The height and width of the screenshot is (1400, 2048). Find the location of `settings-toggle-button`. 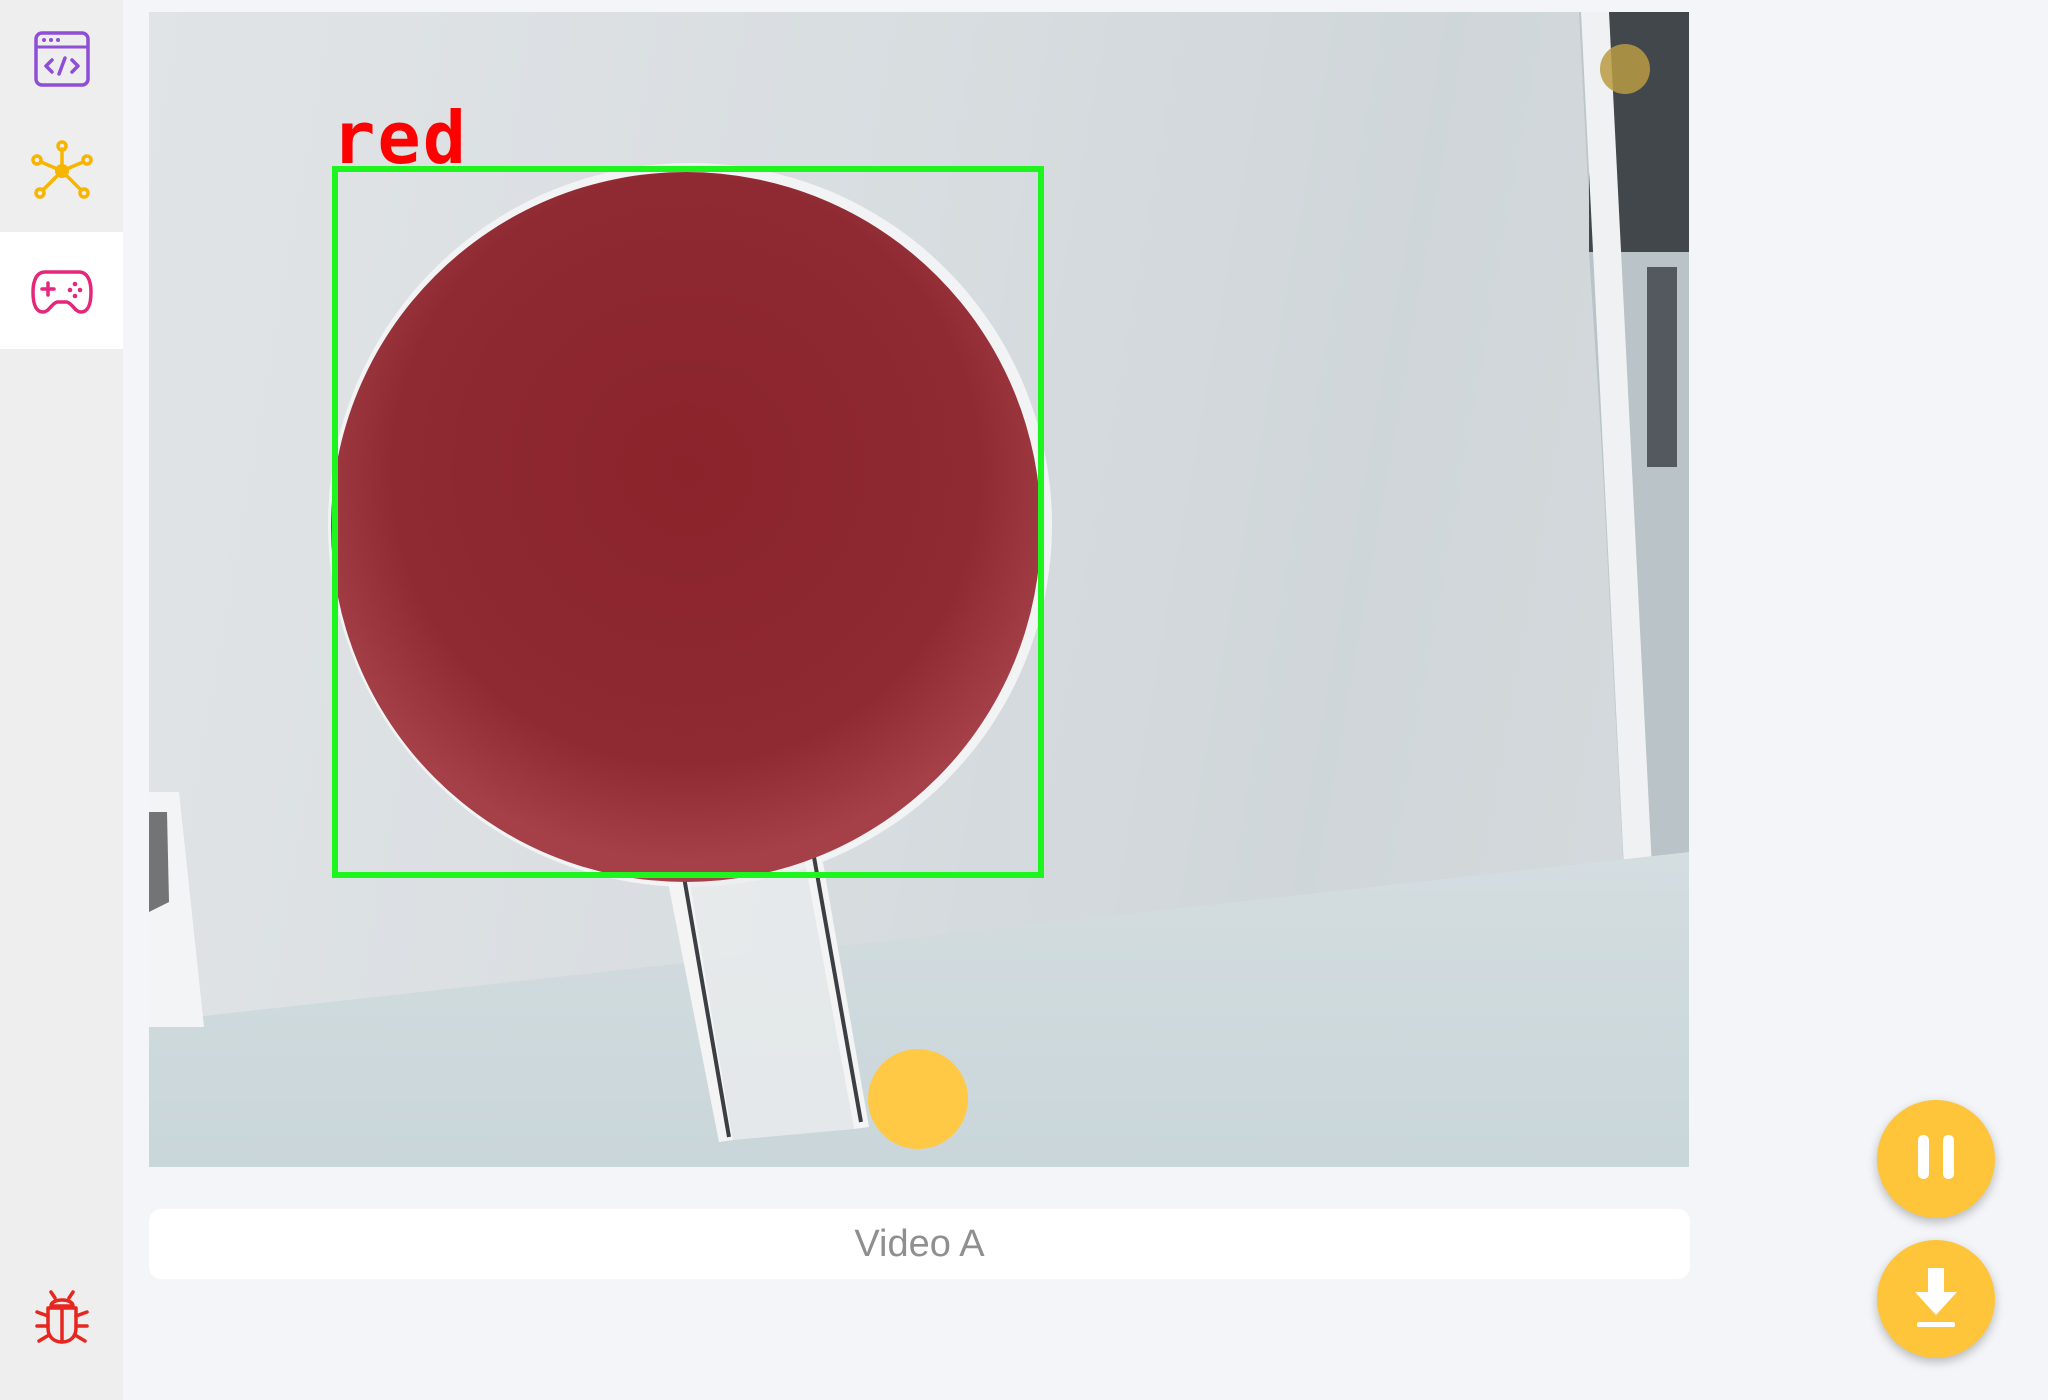

settings-toggle-button is located at coordinates (1625, 69).